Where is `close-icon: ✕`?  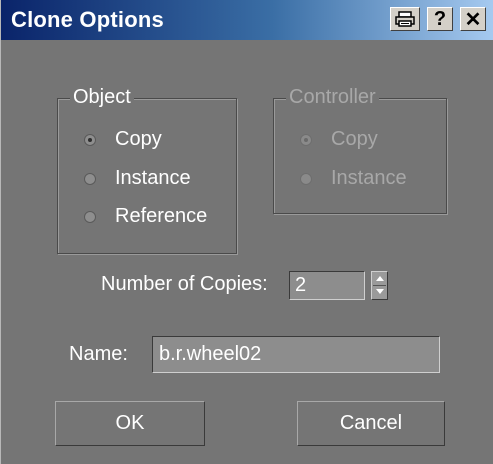 close-icon: ✕ is located at coordinates (473, 19).